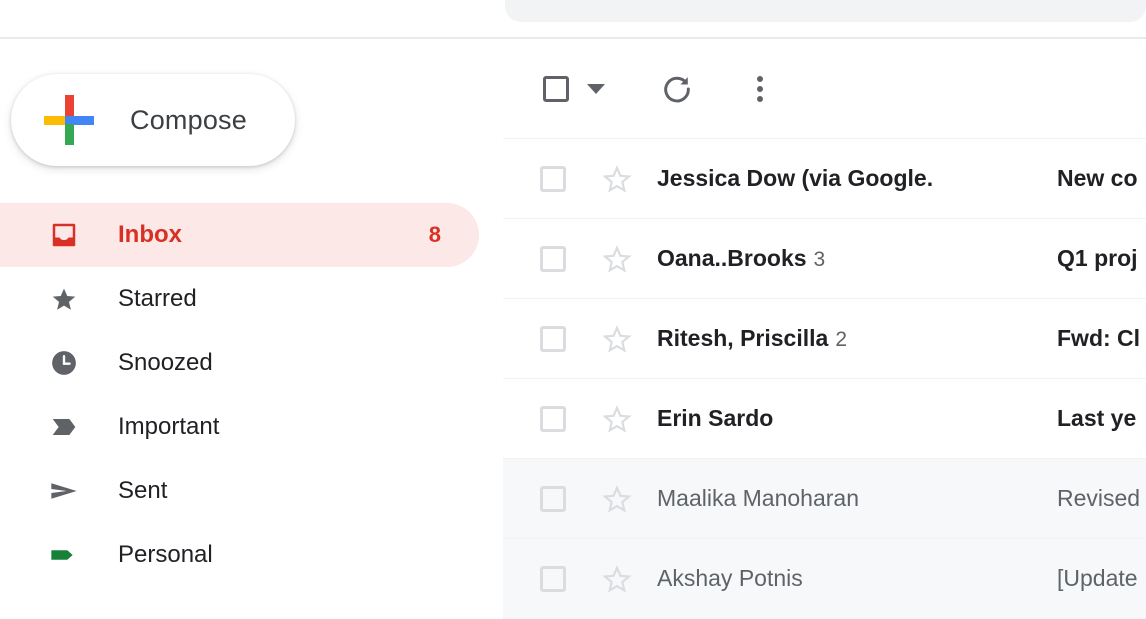  What do you see at coordinates (1097, 258) in the screenshot?
I see `subject-text: Q1 proj` at bounding box center [1097, 258].